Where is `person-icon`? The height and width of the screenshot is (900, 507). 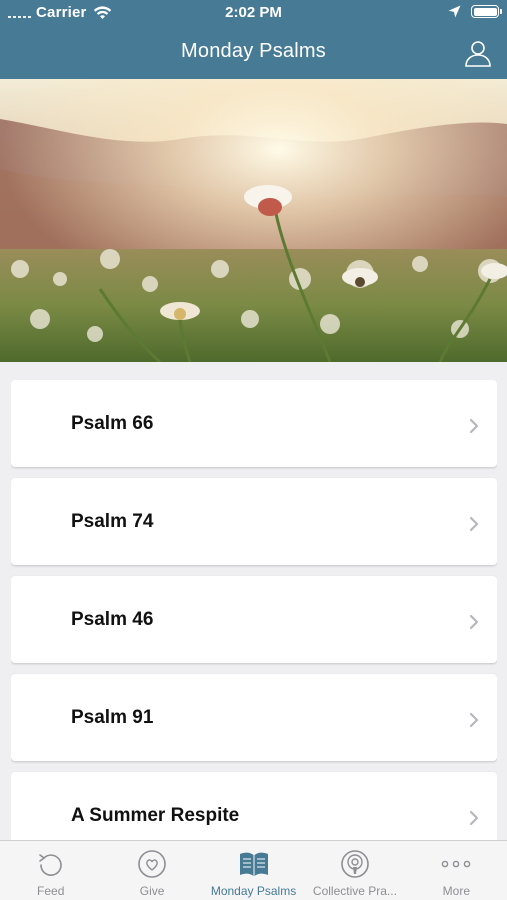
person-icon is located at coordinates (478, 54).